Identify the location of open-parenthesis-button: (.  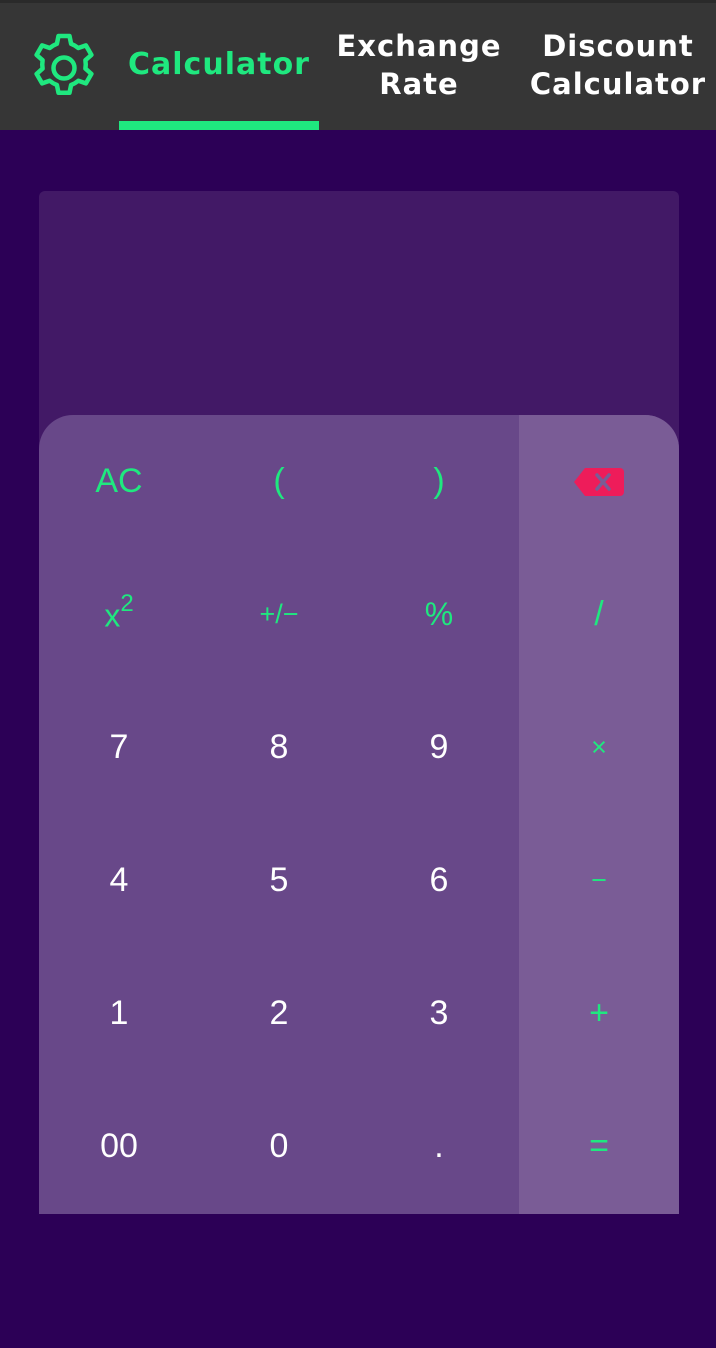
(279, 481).